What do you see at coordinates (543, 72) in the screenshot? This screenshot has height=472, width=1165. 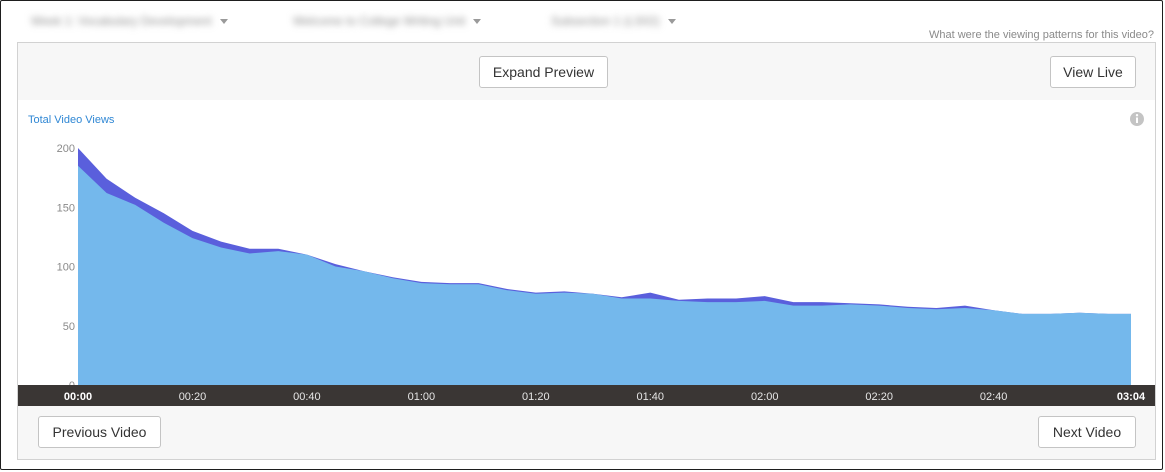 I see `expand-preview-button: Expand Preview` at bounding box center [543, 72].